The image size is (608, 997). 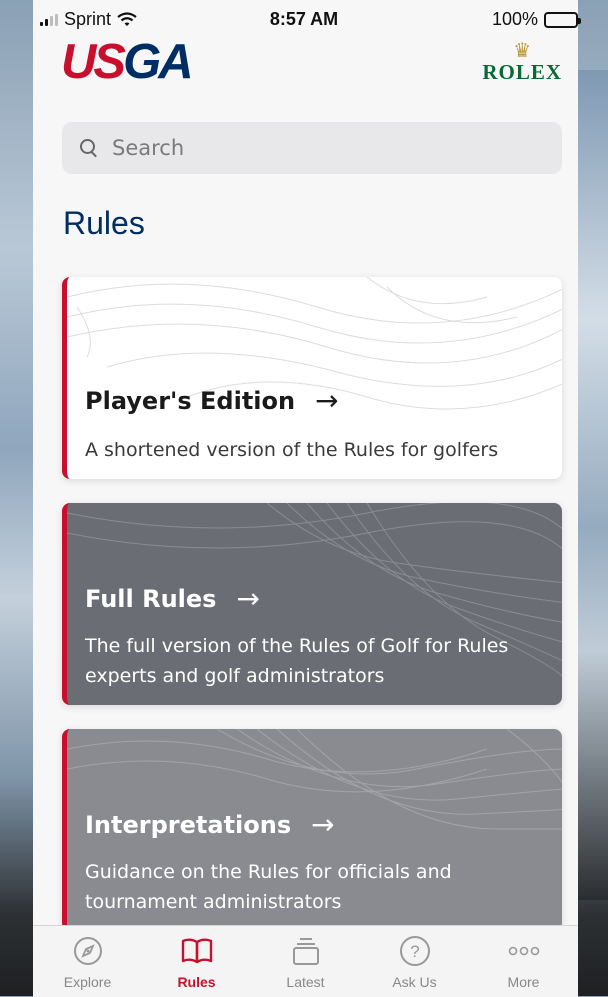 I want to click on battery-percent: 100%, so click(x=514, y=19).